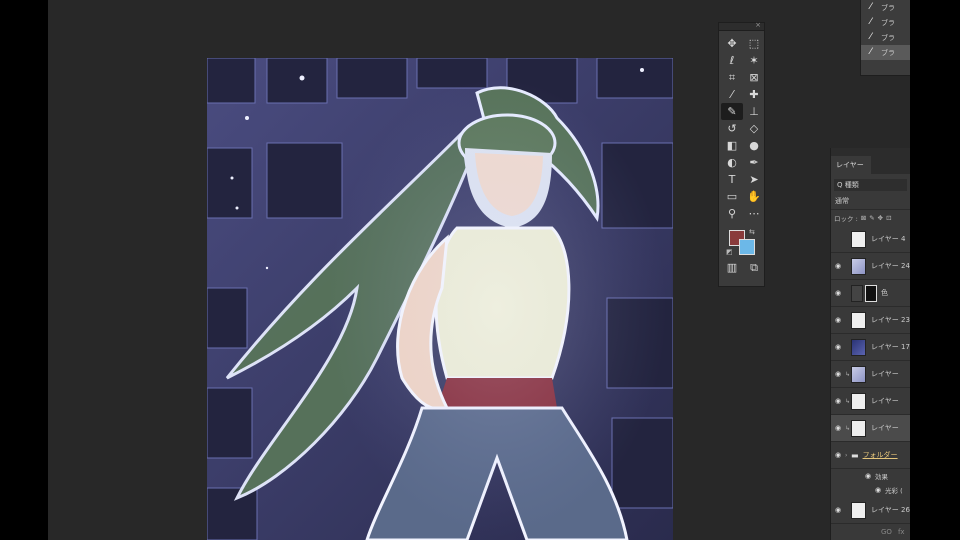 This screenshot has height=540, width=960. I want to click on lock-option-icon: ⊠, so click(863, 218).